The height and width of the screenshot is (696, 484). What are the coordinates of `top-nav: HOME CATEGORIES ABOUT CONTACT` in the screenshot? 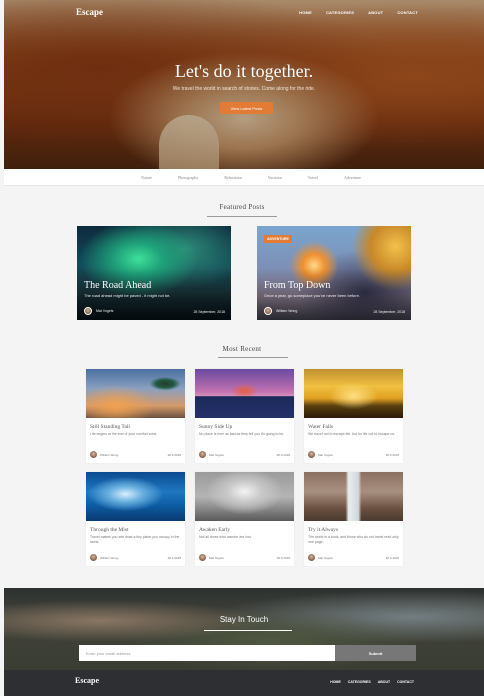 It's located at (358, 12).